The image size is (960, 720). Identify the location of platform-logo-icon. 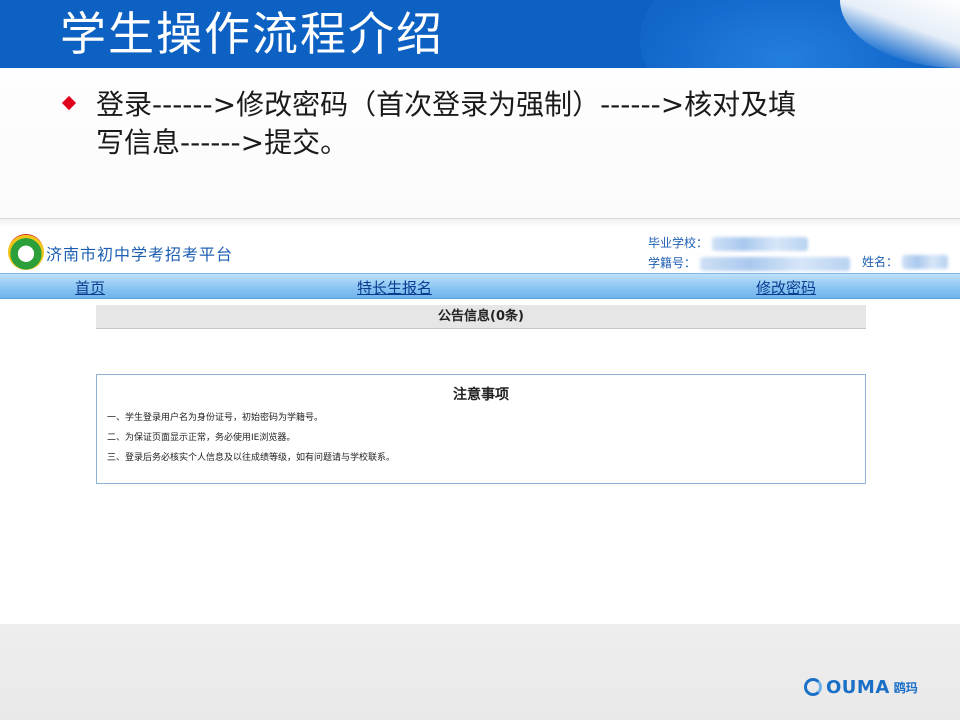
(26, 252).